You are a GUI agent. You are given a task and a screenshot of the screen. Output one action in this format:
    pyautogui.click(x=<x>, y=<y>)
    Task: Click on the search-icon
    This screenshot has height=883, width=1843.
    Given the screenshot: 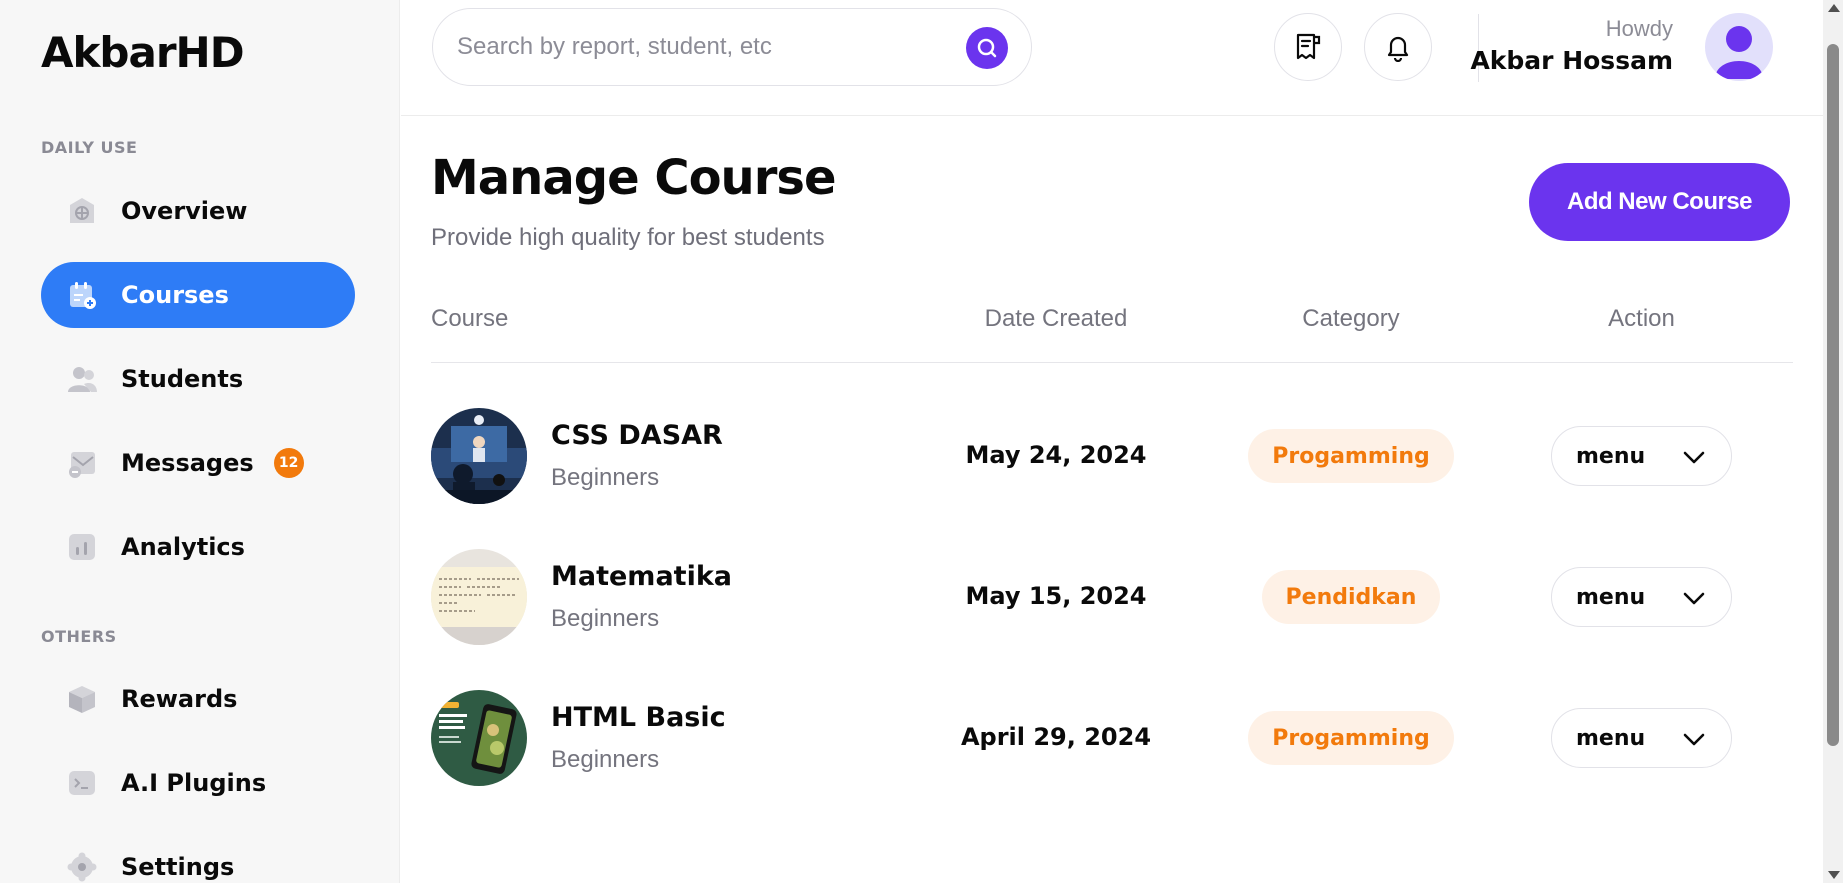 What is the action you would take?
    pyautogui.click(x=987, y=48)
    